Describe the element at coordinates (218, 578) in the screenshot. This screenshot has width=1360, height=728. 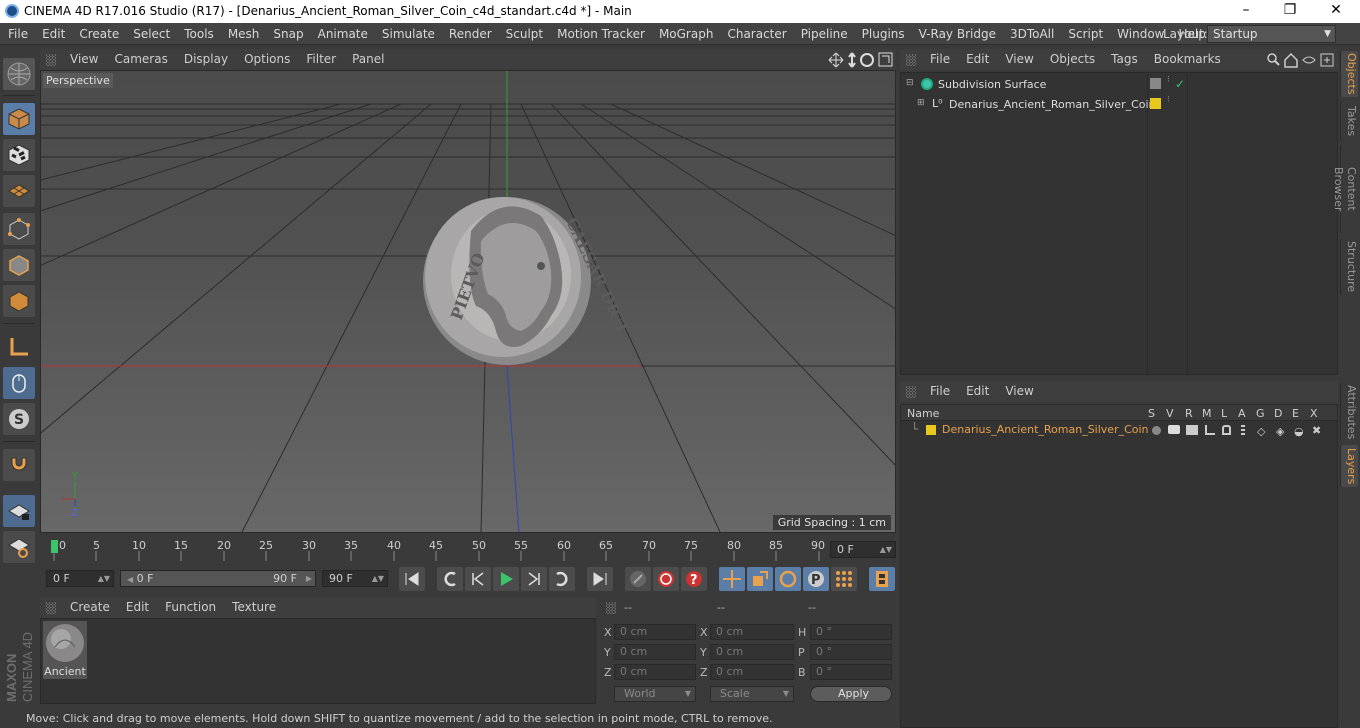
I see `preview-range-slider: ◀ 0 F 90 F ▶` at that location.